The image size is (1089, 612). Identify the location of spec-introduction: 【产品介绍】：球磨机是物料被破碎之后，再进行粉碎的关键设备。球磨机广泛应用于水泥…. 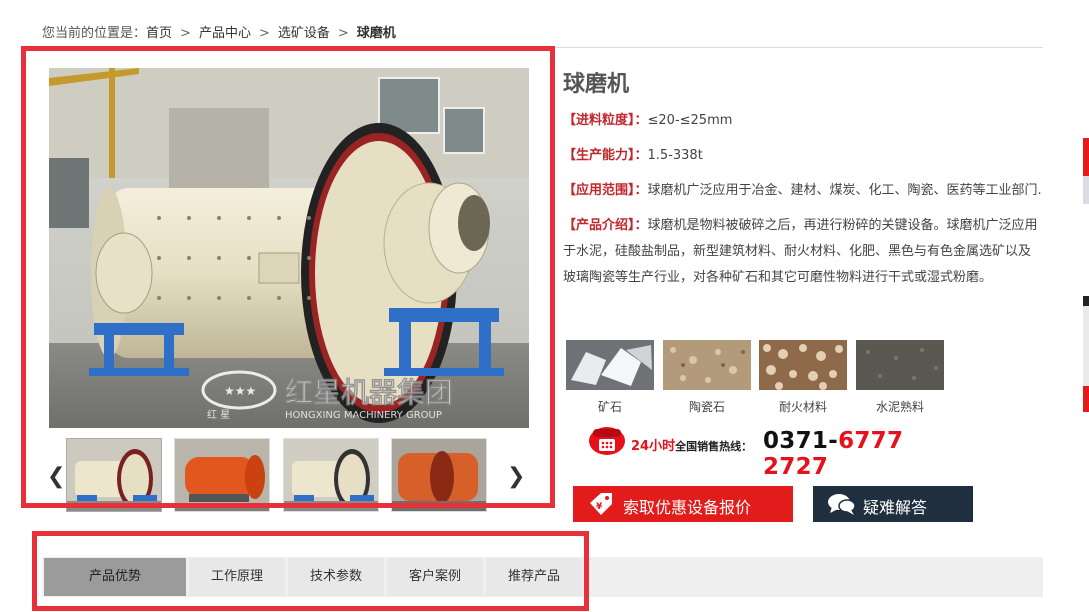
(803, 252).